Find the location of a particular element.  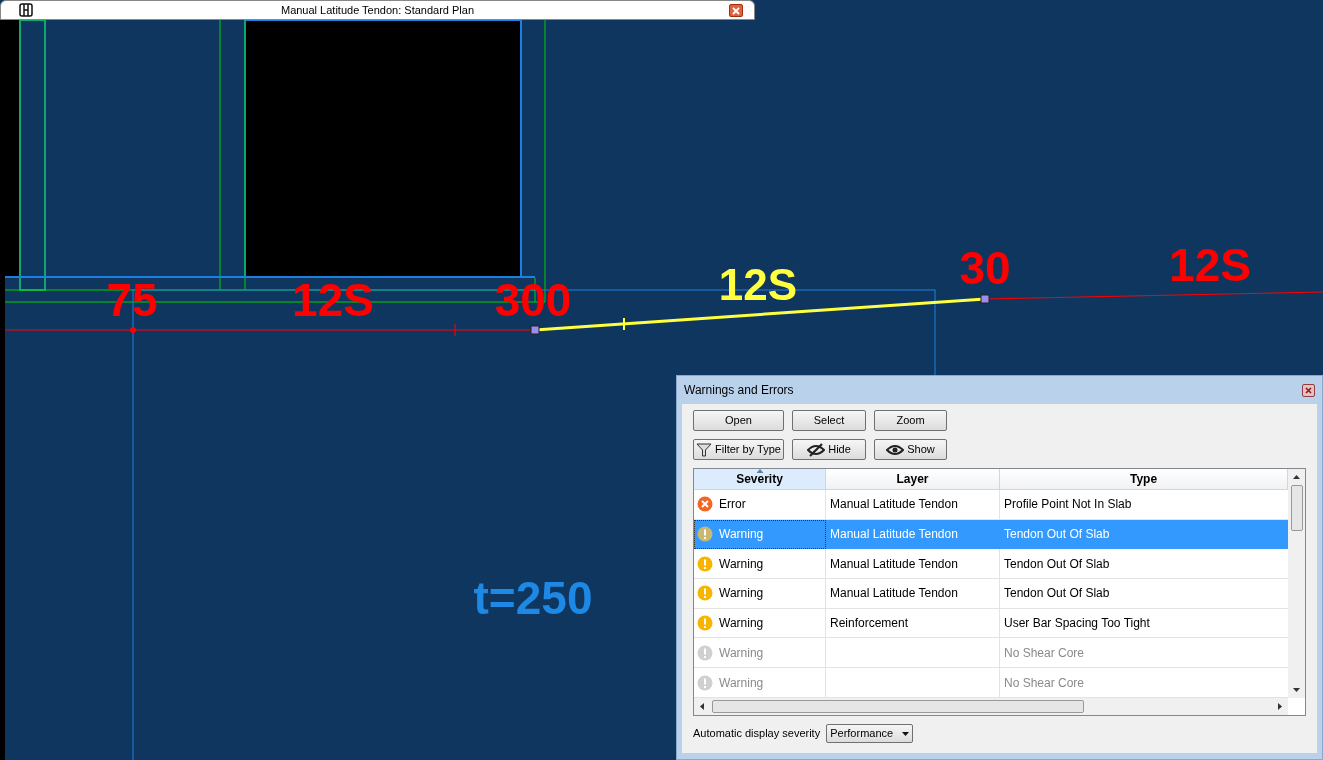

type-text: User Bar Spacing Too Tight is located at coordinates (1077, 624).